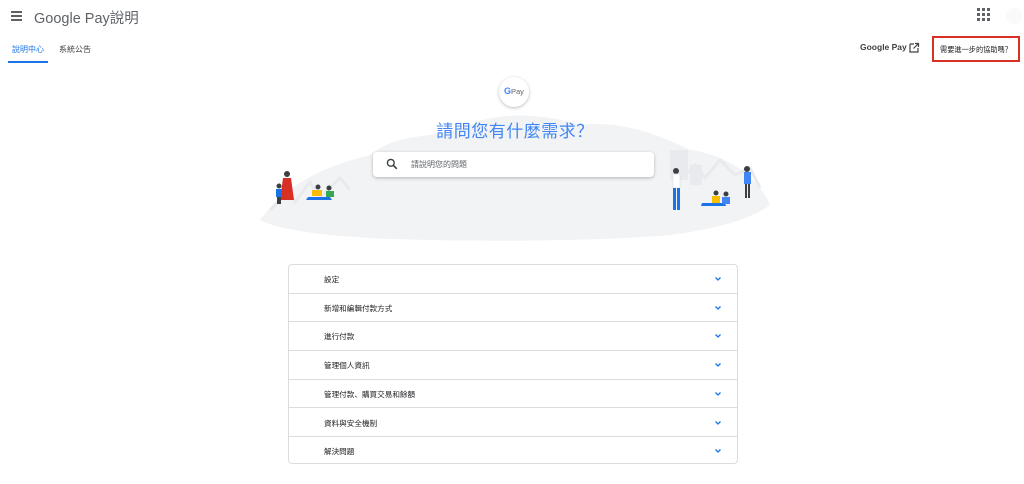  I want to click on pay-logo-text: Pay, so click(517, 91).